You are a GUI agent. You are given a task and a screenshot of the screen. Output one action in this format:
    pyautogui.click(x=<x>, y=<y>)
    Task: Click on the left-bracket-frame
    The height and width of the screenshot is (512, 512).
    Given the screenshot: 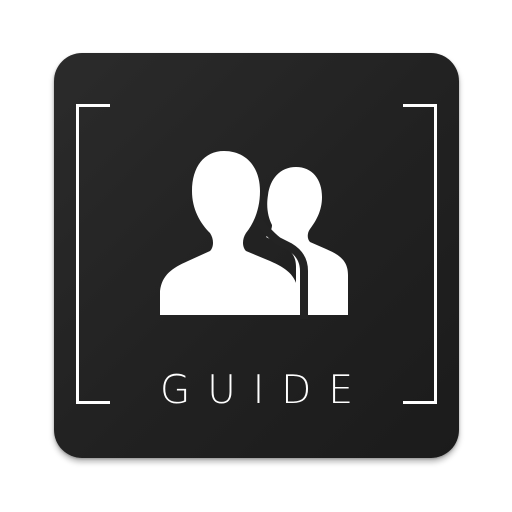 What is the action you would take?
    pyautogui.click(x=93, y=254)
    